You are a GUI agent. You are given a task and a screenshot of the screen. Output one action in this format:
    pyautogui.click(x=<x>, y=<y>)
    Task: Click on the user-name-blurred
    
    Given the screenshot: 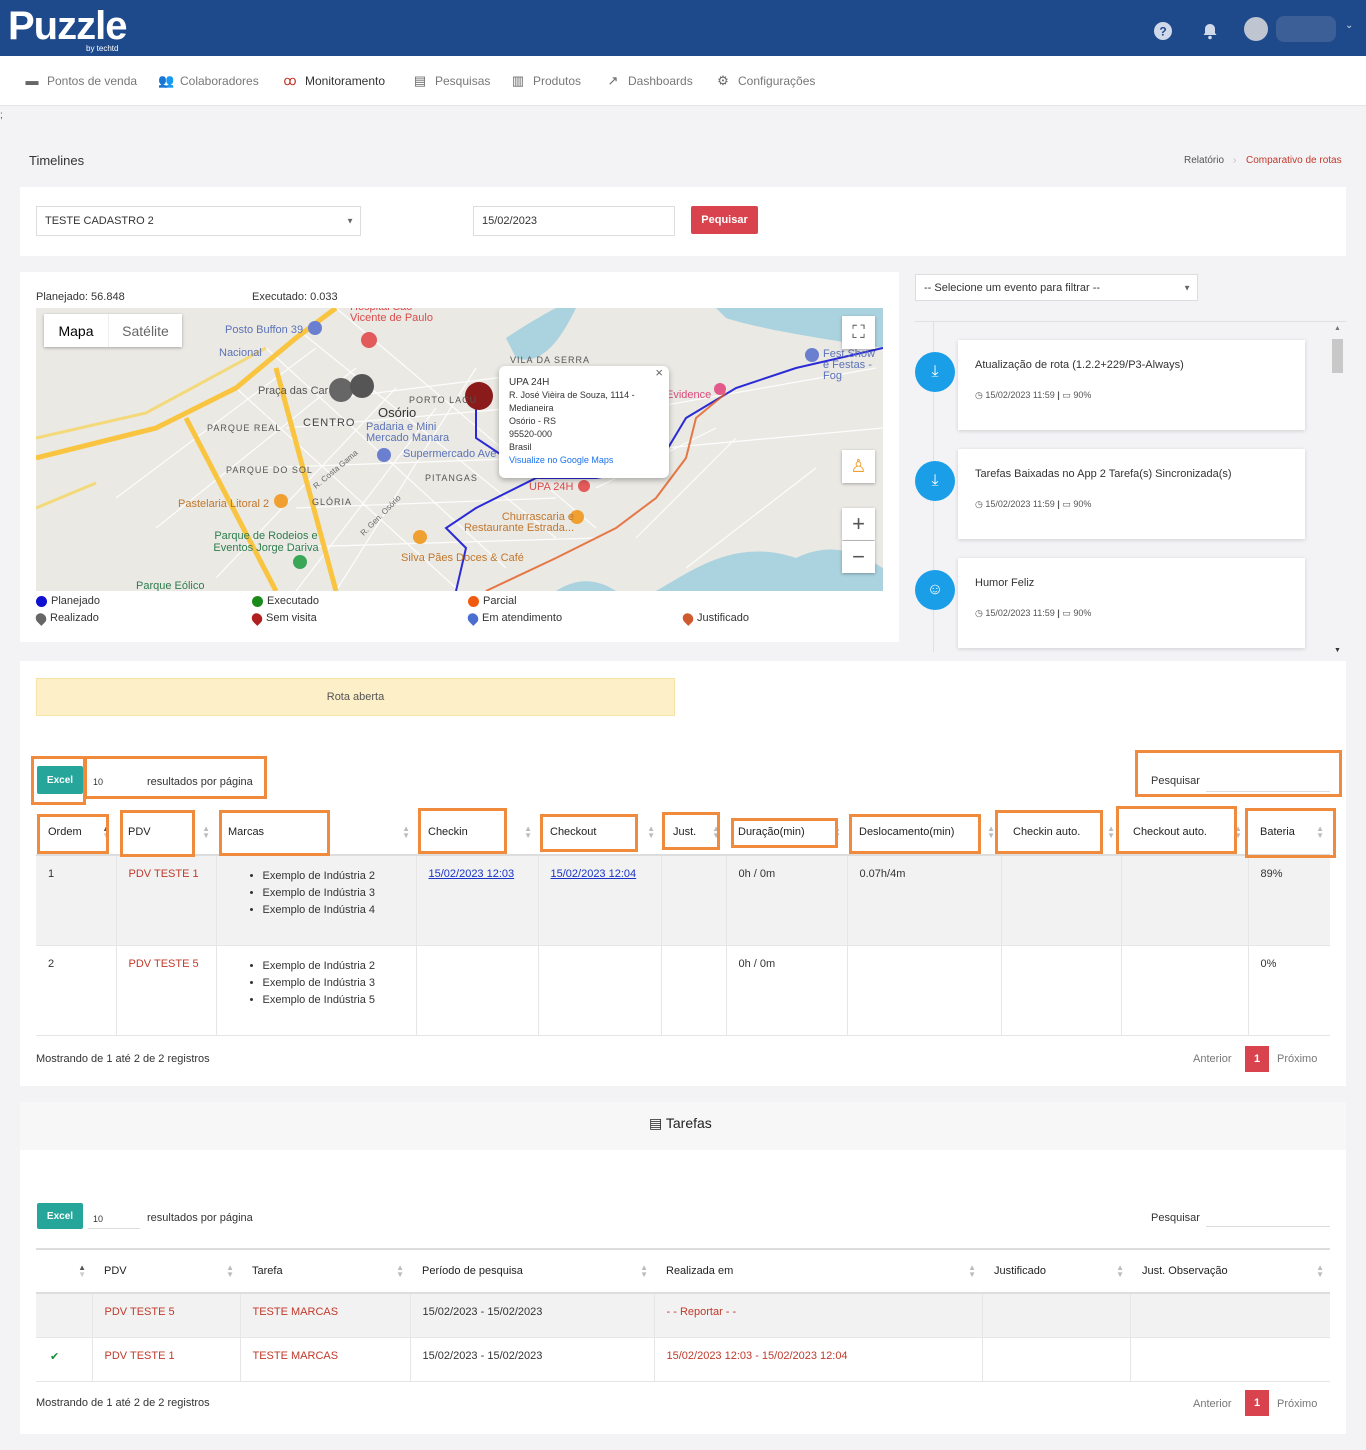 What is the action you would take?
    pyautogui.click(x=1306, y=29)
    